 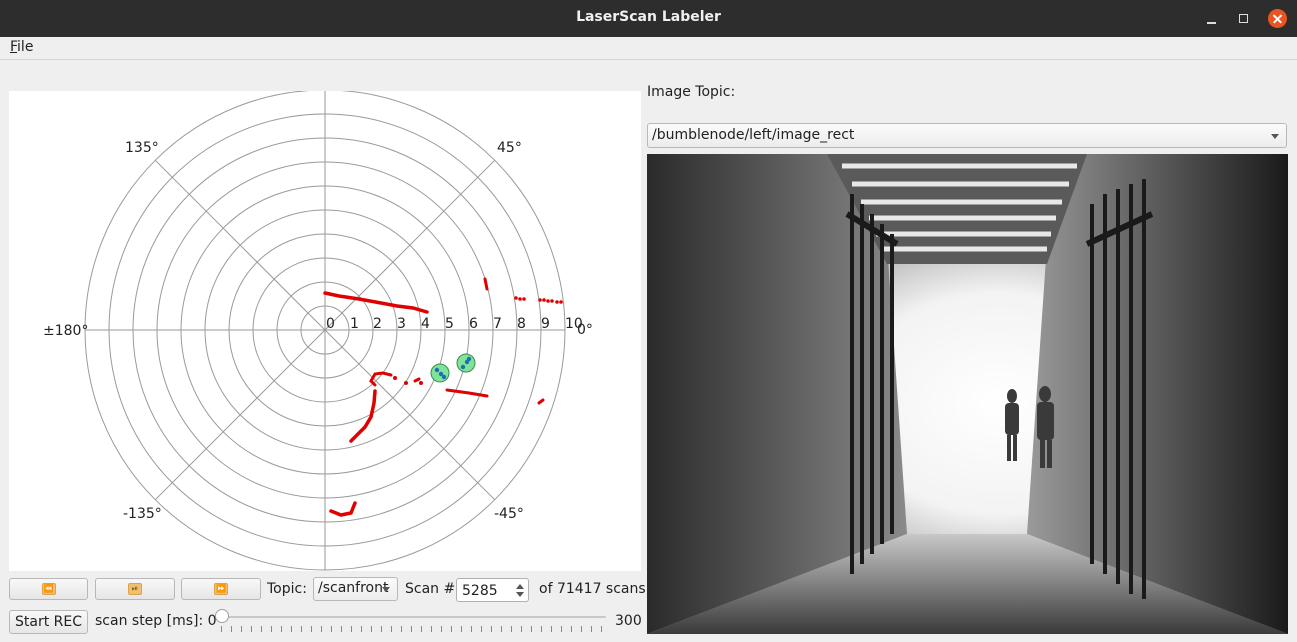 What do you see at coordinates (142, 148) in the screenshot?
I see `angle-label-135: 135°` at bounding box center [142, 148].